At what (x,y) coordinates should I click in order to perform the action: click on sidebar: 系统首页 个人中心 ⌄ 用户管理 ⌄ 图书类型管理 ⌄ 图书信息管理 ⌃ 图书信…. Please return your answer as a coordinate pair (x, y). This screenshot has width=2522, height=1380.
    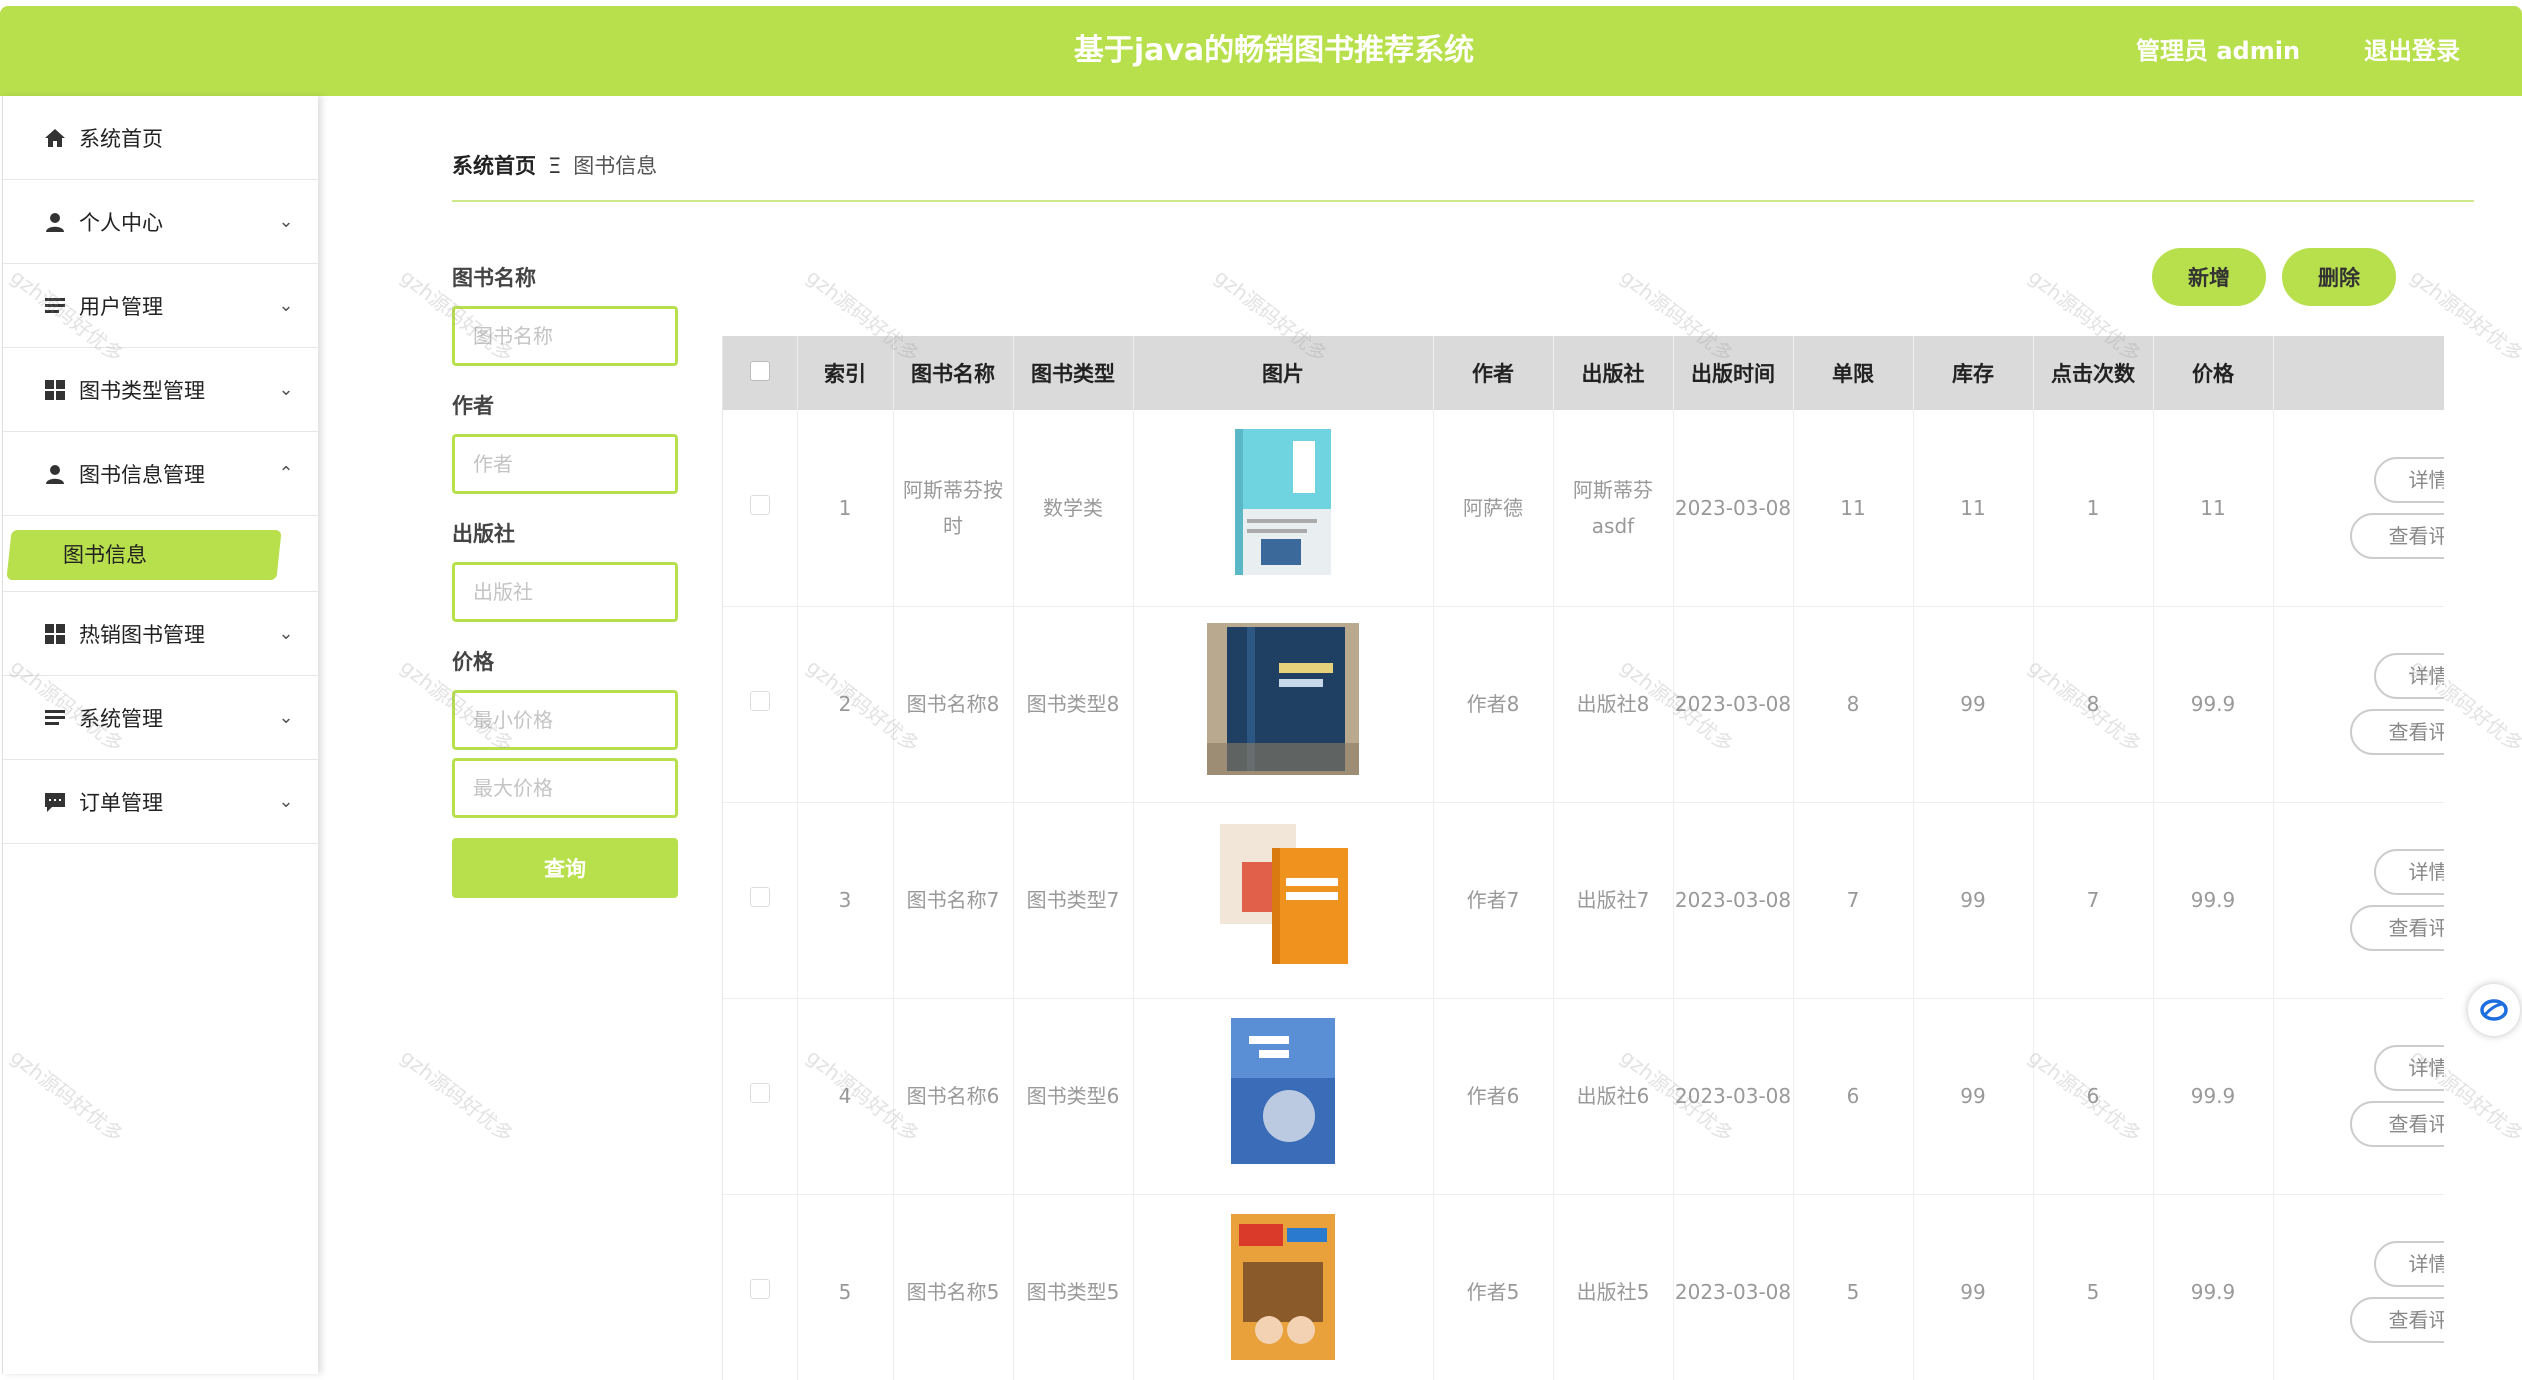
    Looking at the image, I should click on (160, 735).